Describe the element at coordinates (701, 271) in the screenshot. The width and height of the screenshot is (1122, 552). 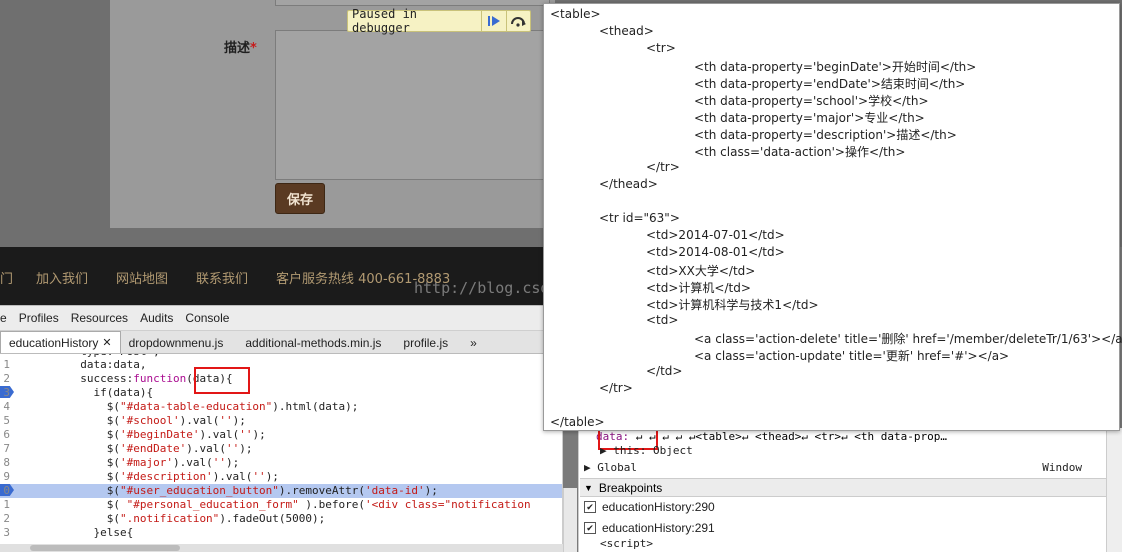
I see `tooltip-line: <td>XX大学</td>` at that location.